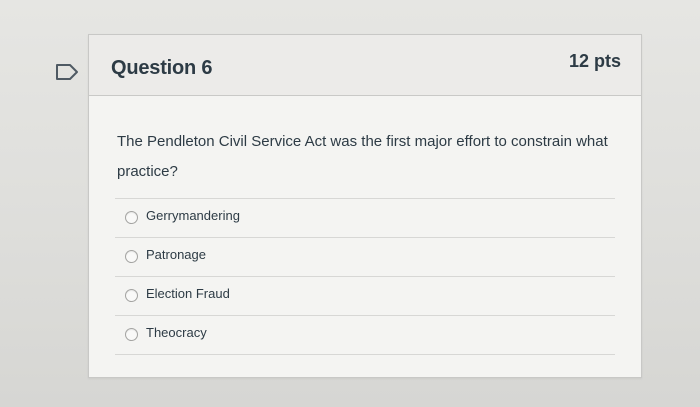 Image resolution: width=700 pixels, height=407 pixels. What do you see at coordinates (176, 254) in the screenshot?
I see `answer-label: Patronage` at bounding box center [176, 254].